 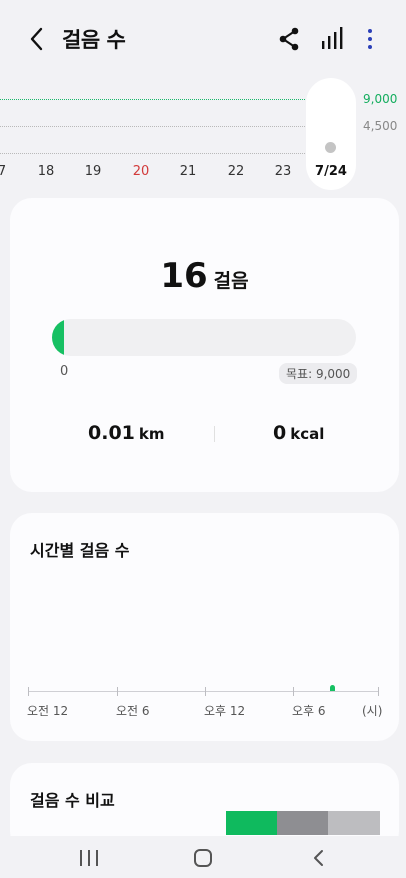 I want to click on goal-chip: 목표: 9,000, so click(x=318, y=373).